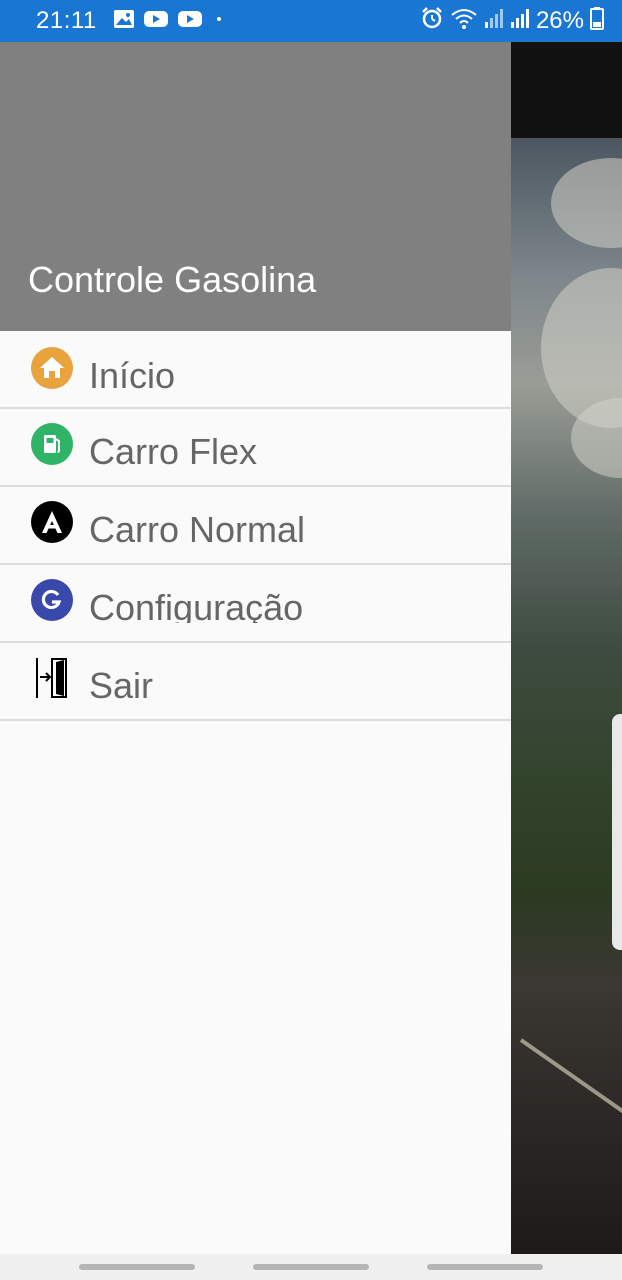 The height and width of the screenshot is (1280, 622). I want to click on image-icon, so click(124, 21).